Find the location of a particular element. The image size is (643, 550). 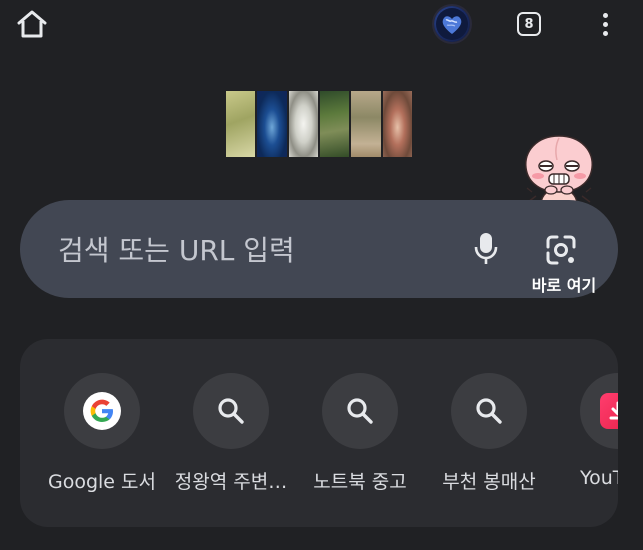

tab-switcher-button: 8 is located at coordinates (529, 24).